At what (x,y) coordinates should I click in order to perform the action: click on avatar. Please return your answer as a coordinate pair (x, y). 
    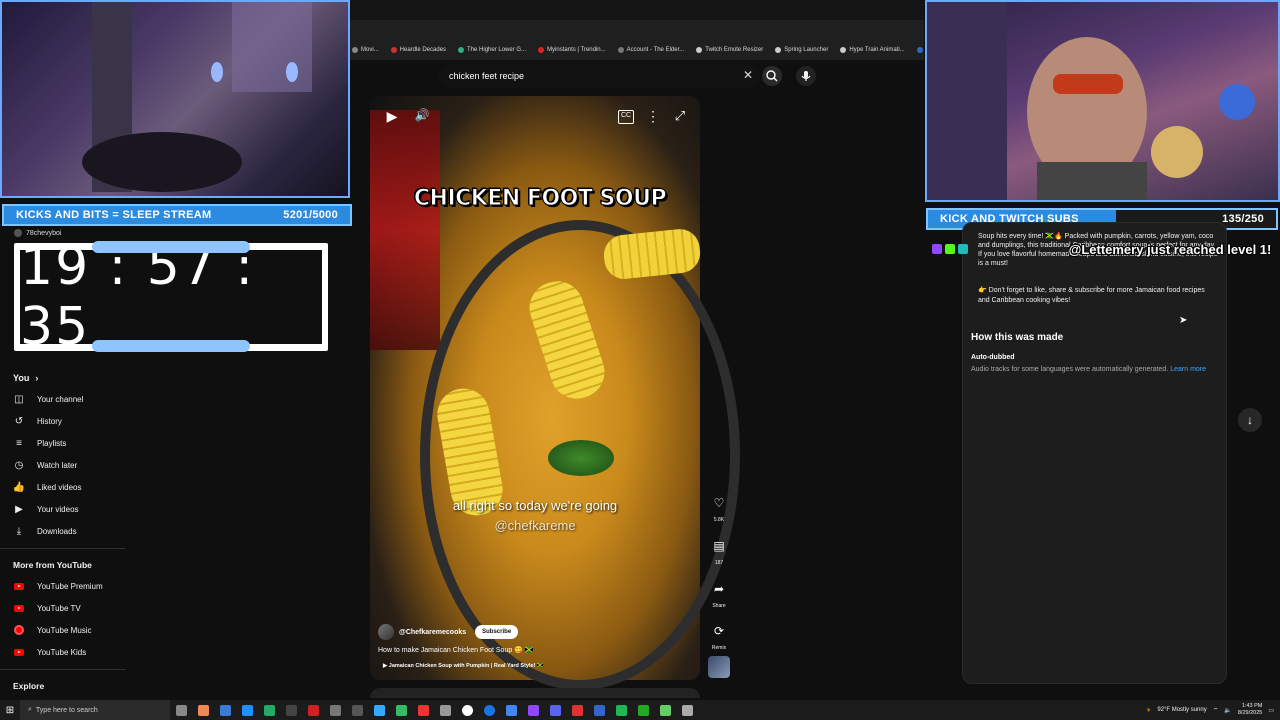
    Looking at the image, I should click on (386, 632).